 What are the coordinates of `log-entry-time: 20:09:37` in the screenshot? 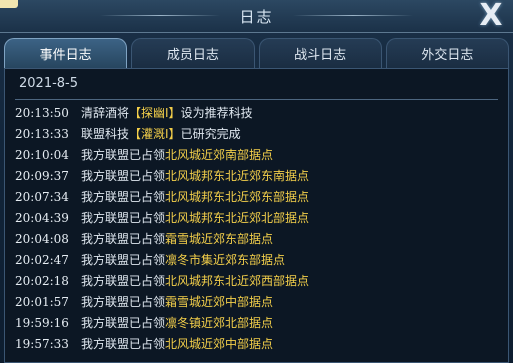 It's located at (42, 176).